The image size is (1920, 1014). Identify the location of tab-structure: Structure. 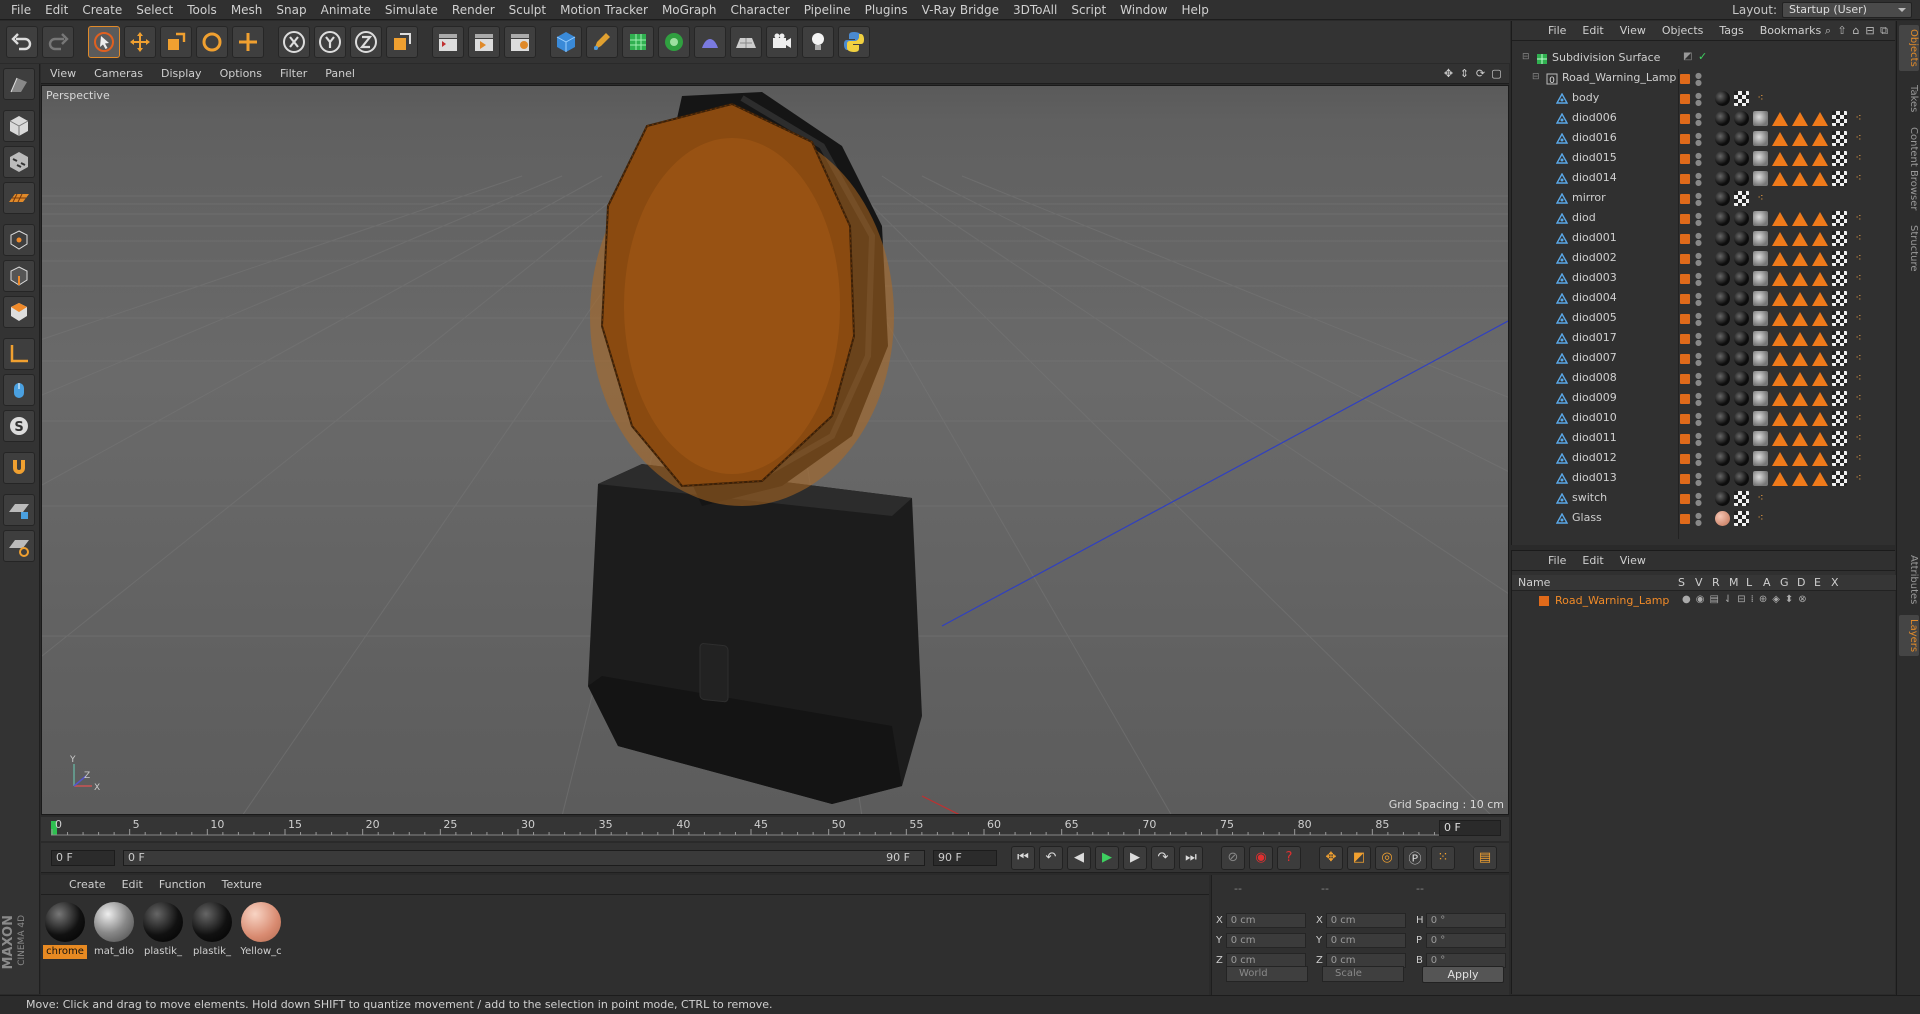
(1909, 248).